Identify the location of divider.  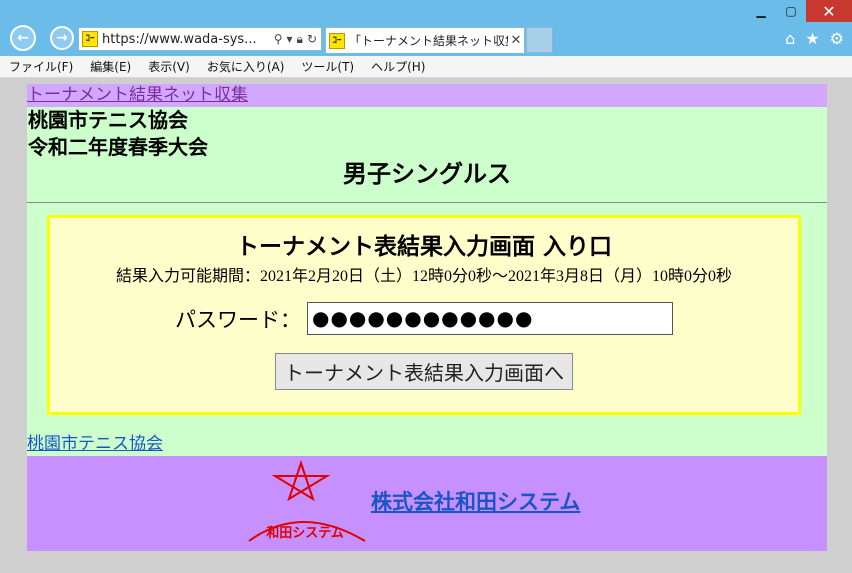
(427, 202).